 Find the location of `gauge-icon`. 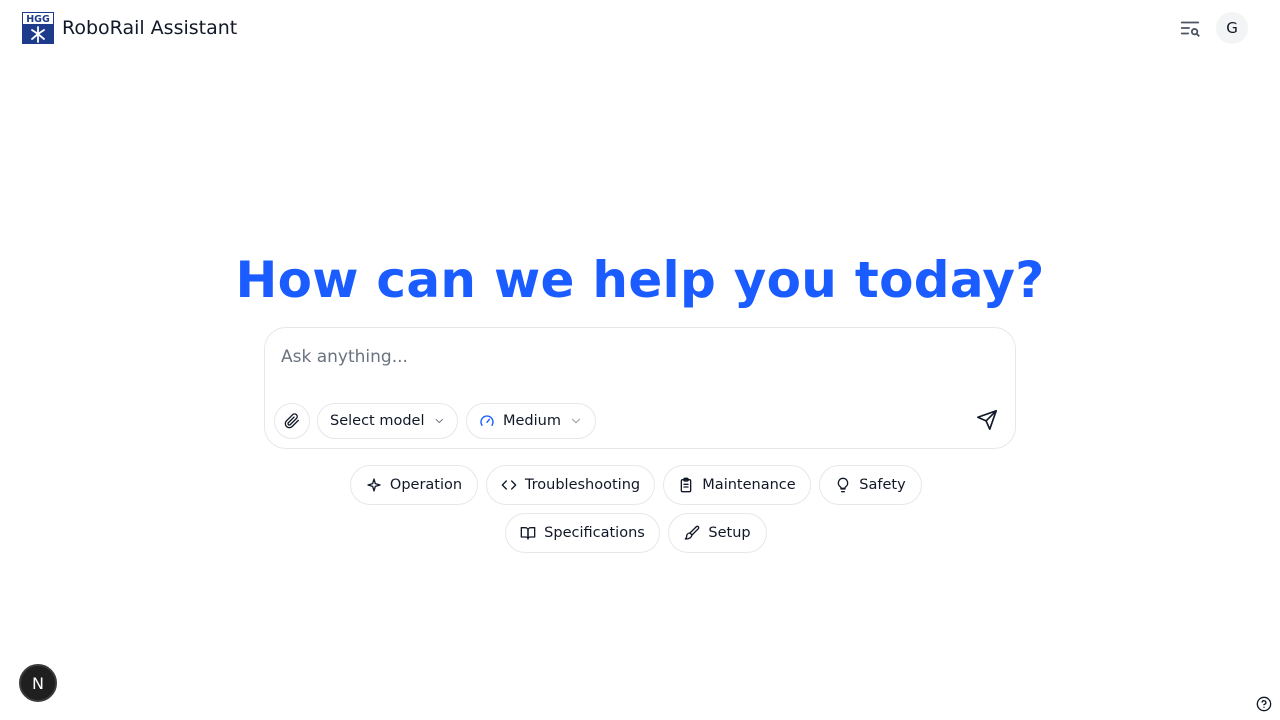

gauge-icon is located at coordinates (487, 420).